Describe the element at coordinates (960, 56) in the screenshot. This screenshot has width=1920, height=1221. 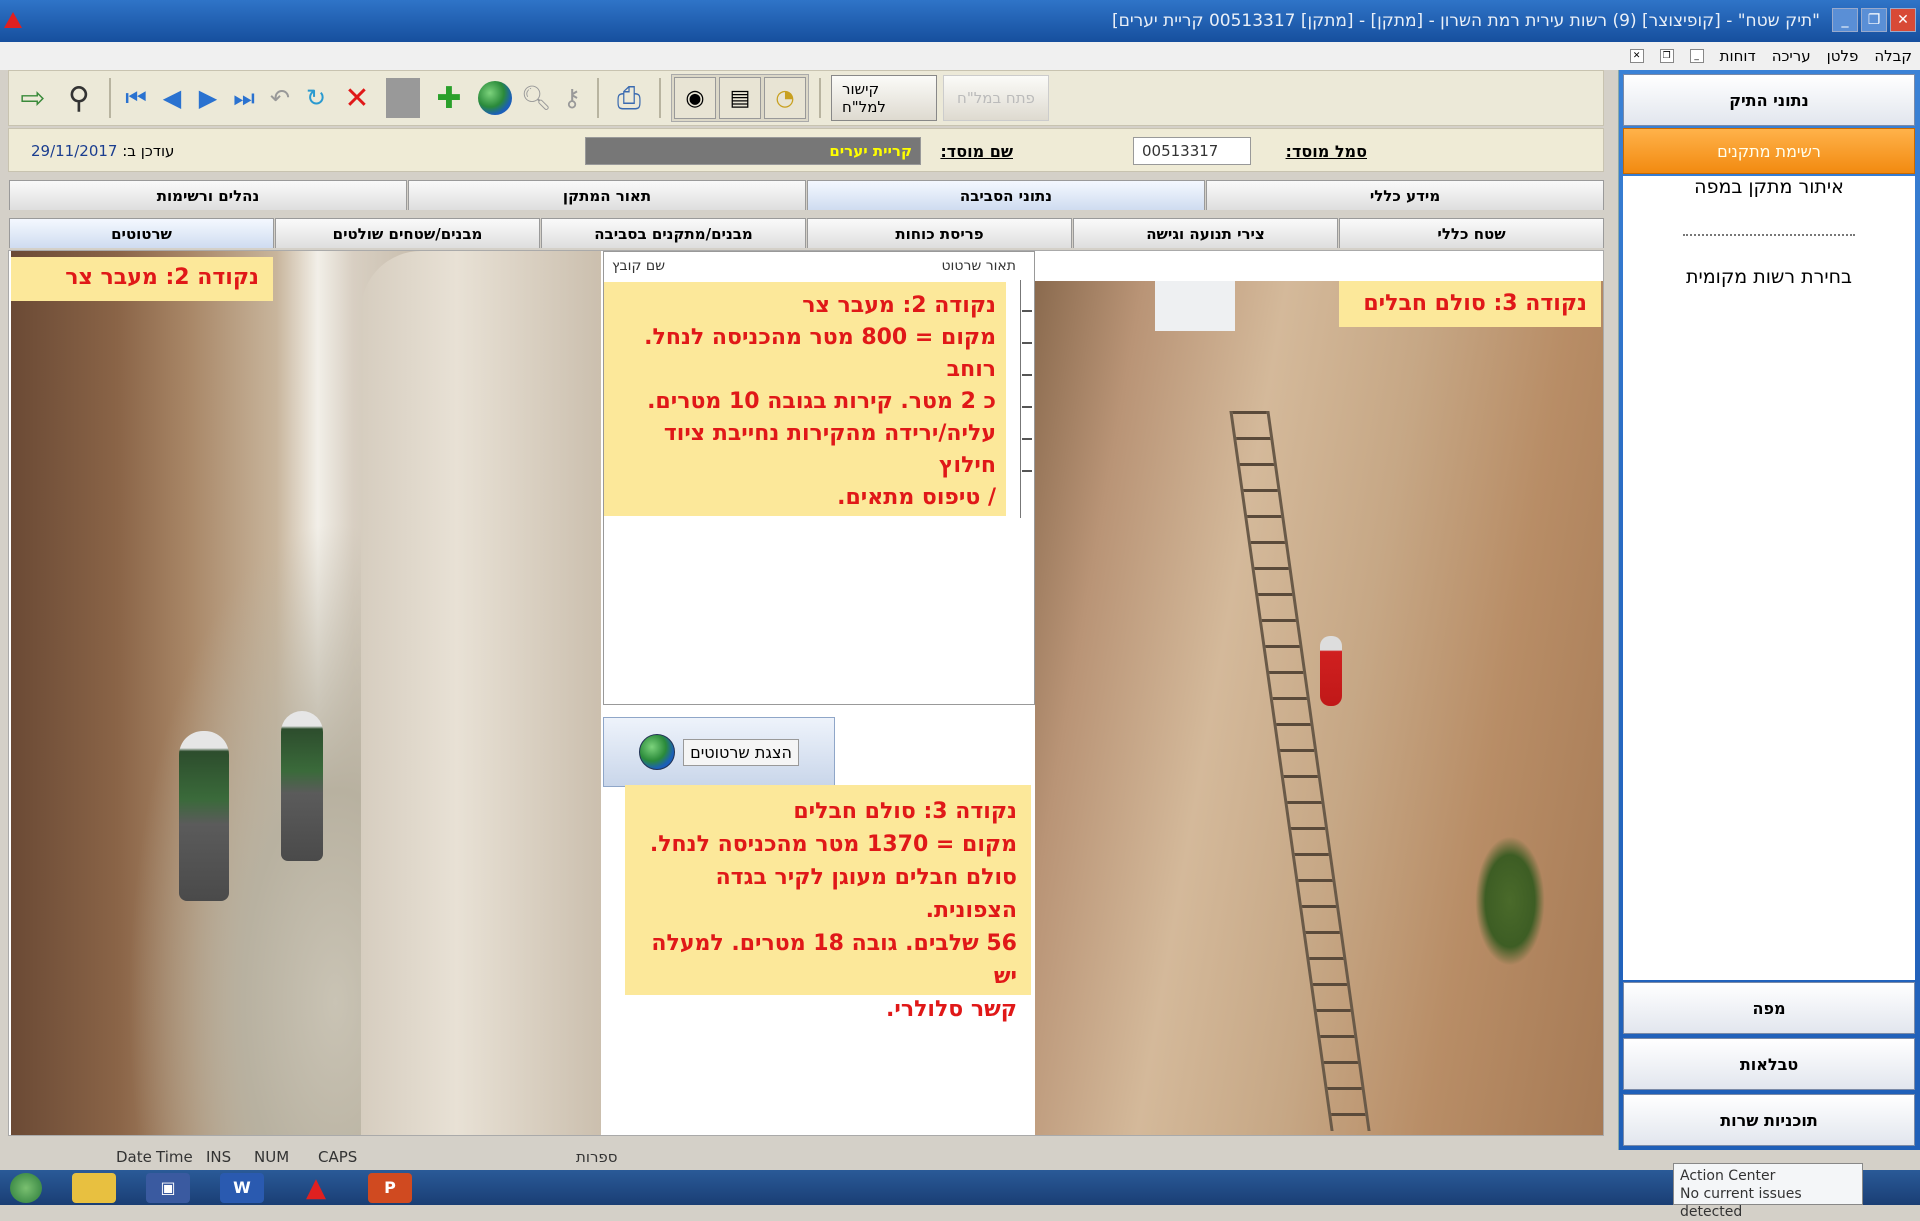
I see `menu-bar: קבלה פלטן עריכה דוחות _ ❐ ✕` at that location.